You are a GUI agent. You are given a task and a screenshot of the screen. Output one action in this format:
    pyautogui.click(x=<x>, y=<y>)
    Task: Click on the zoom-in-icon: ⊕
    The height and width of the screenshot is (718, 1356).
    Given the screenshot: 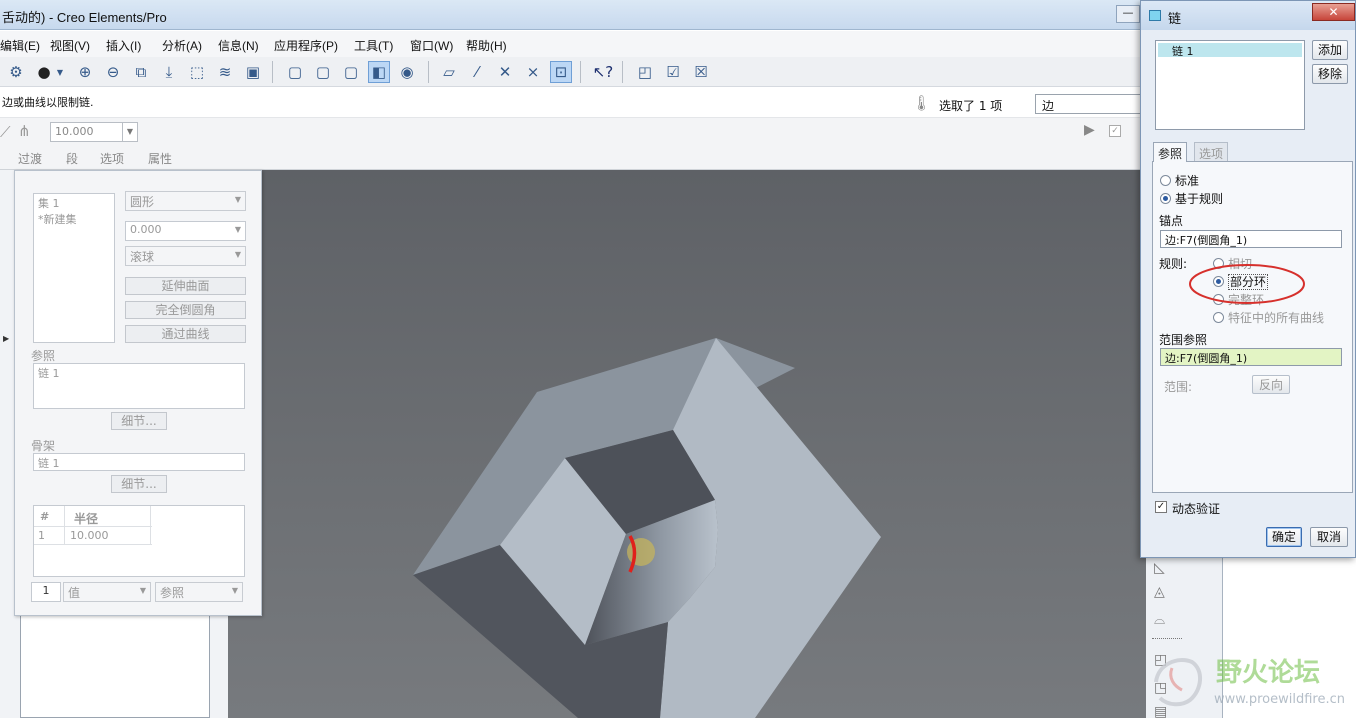 What is the action you would take?
    pyautogui.click(x=85, y=72)
    